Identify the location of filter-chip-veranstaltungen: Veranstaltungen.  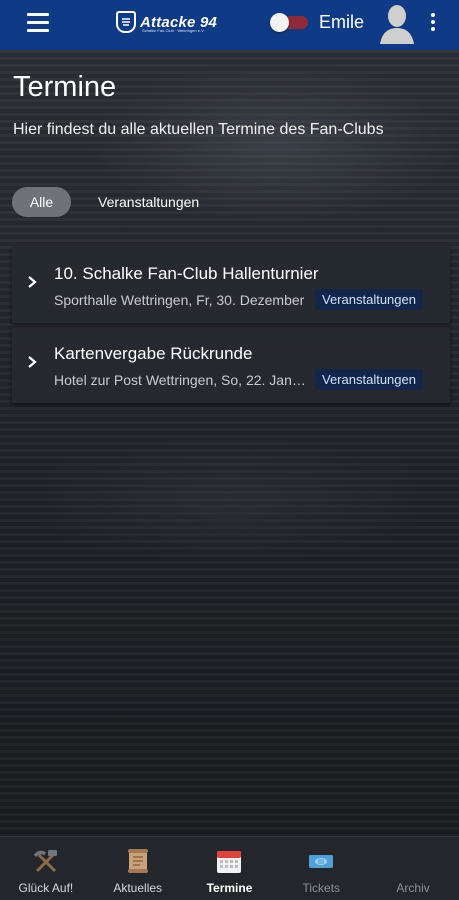
(148, 202).